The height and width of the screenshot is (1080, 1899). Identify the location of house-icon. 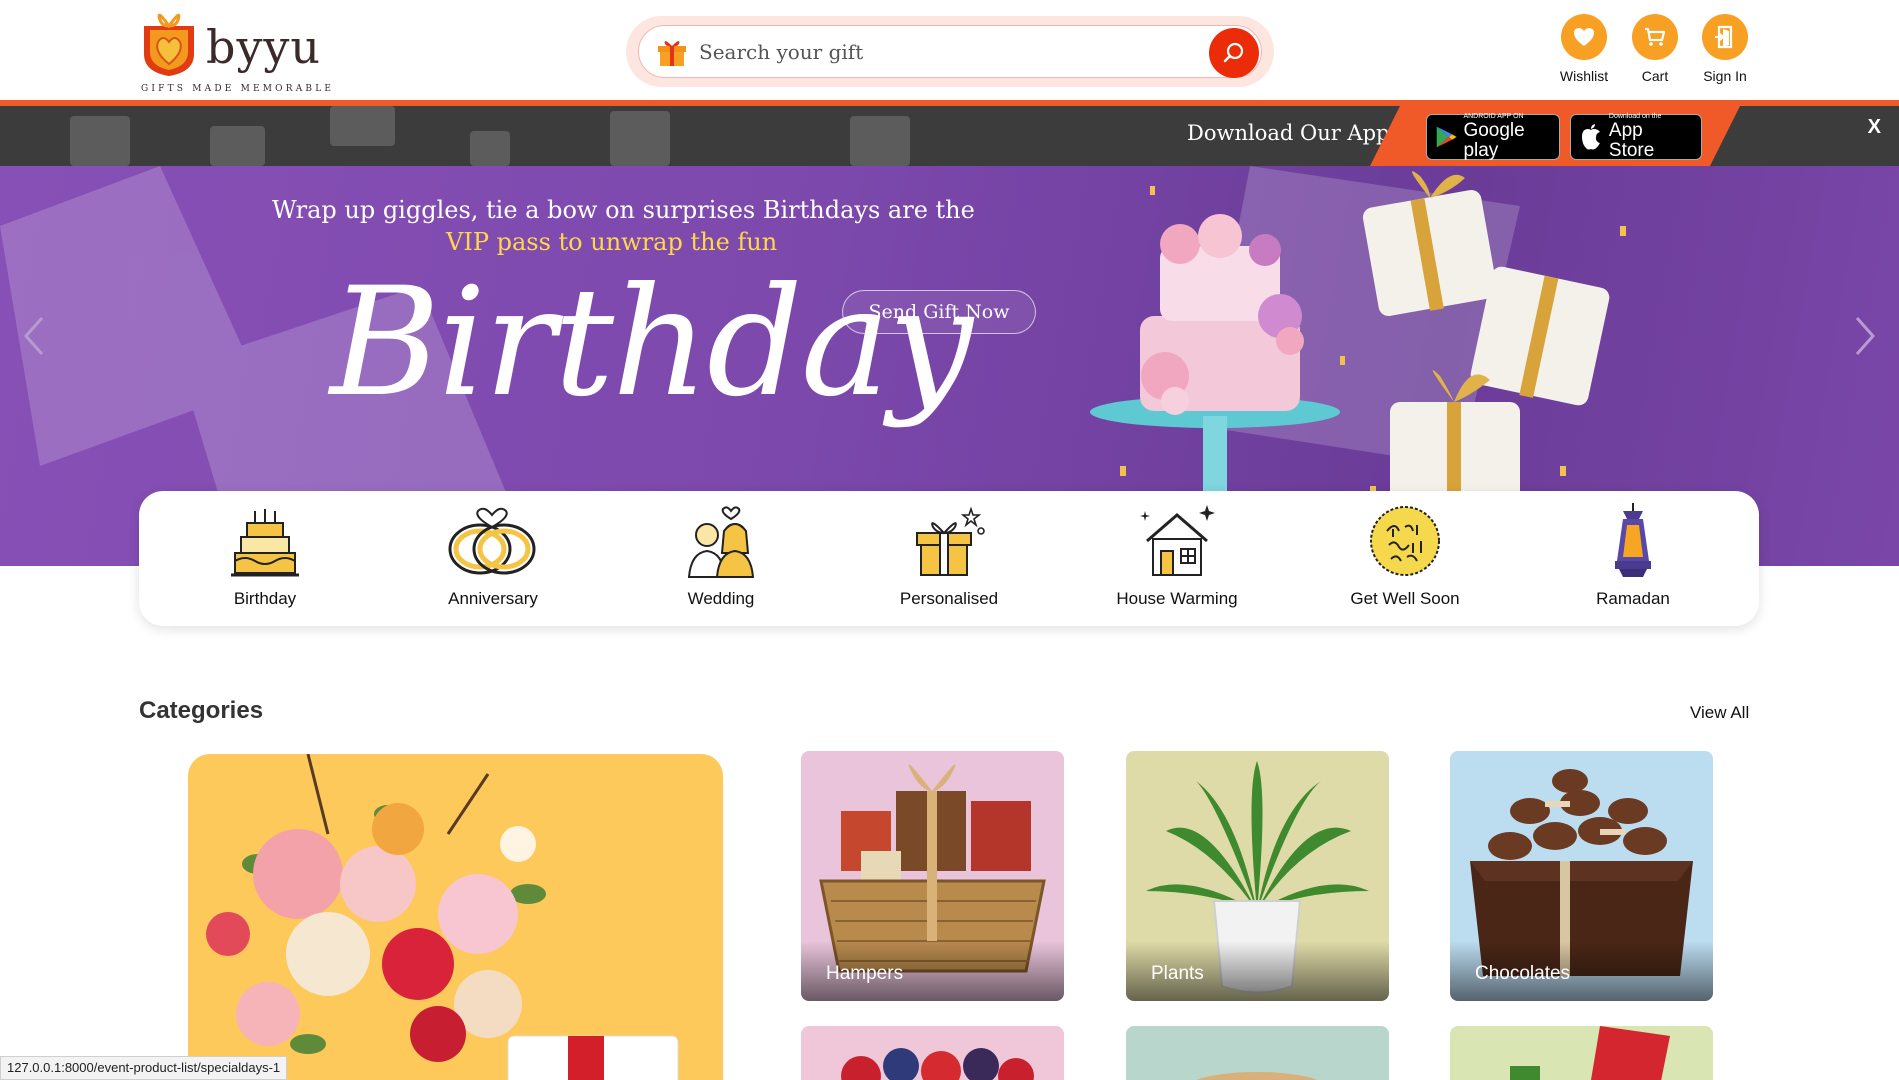
(1177, 540).